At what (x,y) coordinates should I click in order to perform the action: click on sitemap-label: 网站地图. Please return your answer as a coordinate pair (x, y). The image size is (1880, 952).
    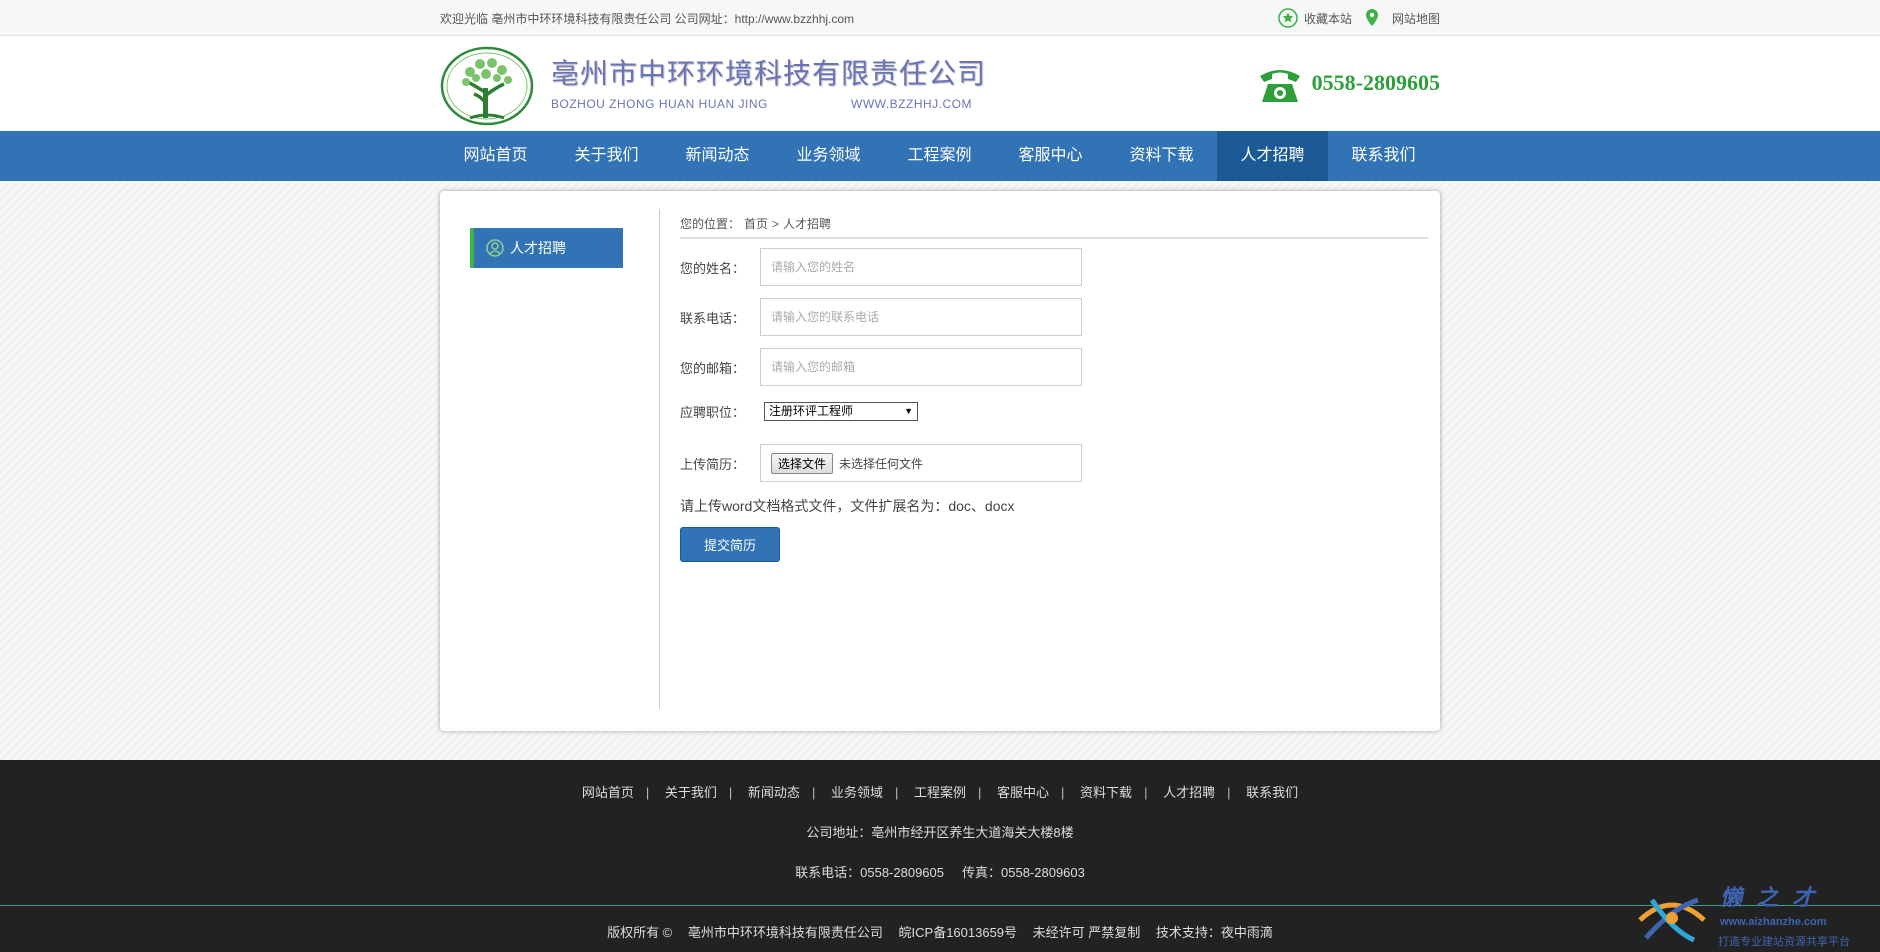
    Looking at the image, I should click on (1415, 18).